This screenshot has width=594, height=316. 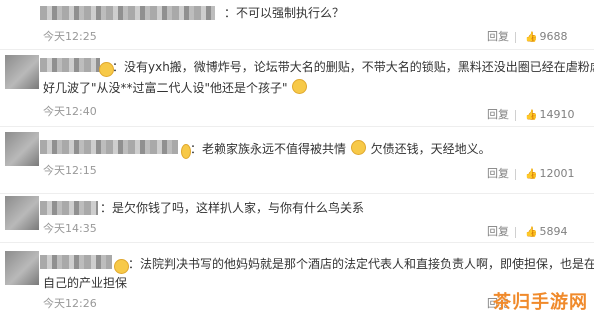 I want to click on comment-text: ：法院判决书写的他妈妈就是那个酒店的法定代表人和直接负责人啊，即使担保，也是在给, so click(x=361, y=264).